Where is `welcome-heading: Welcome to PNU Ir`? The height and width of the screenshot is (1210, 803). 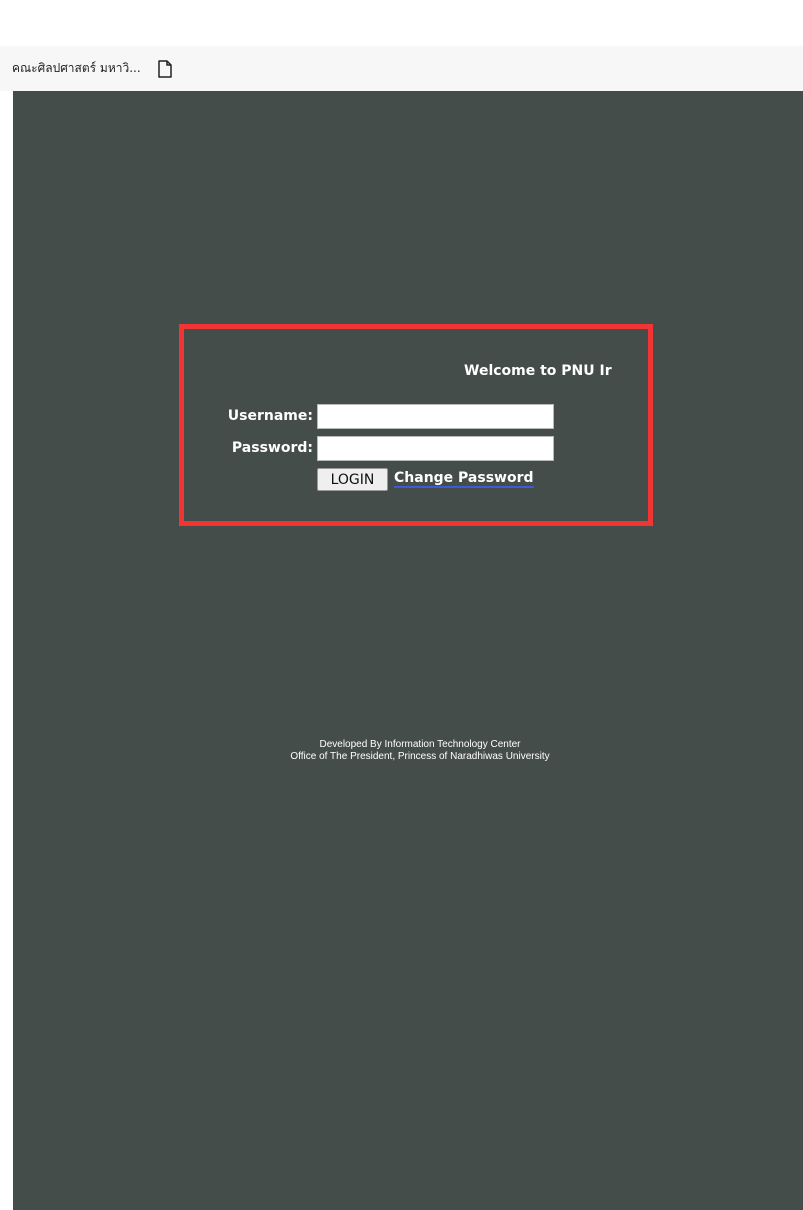 welcome-heading: Welcome to PNU Ir is located at coordinates (538, 371).